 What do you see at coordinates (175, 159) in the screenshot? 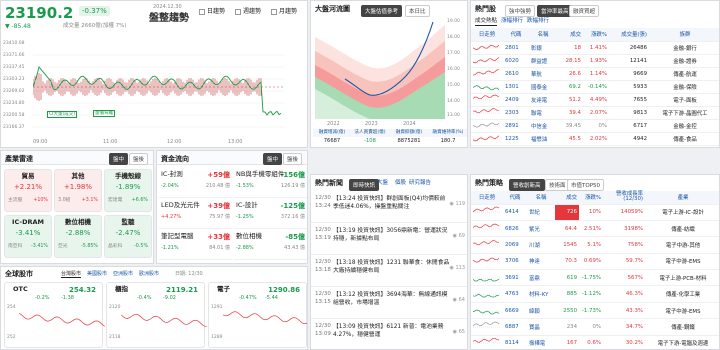
I see `fund-flow-title: 資金流向` at bounding box center [175, 159].